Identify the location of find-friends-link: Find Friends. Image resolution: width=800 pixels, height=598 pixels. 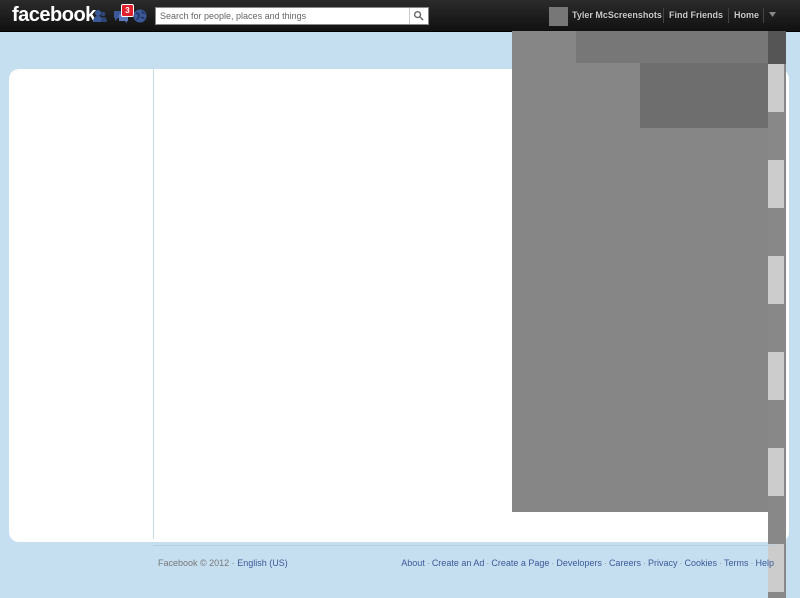
(696, 15).